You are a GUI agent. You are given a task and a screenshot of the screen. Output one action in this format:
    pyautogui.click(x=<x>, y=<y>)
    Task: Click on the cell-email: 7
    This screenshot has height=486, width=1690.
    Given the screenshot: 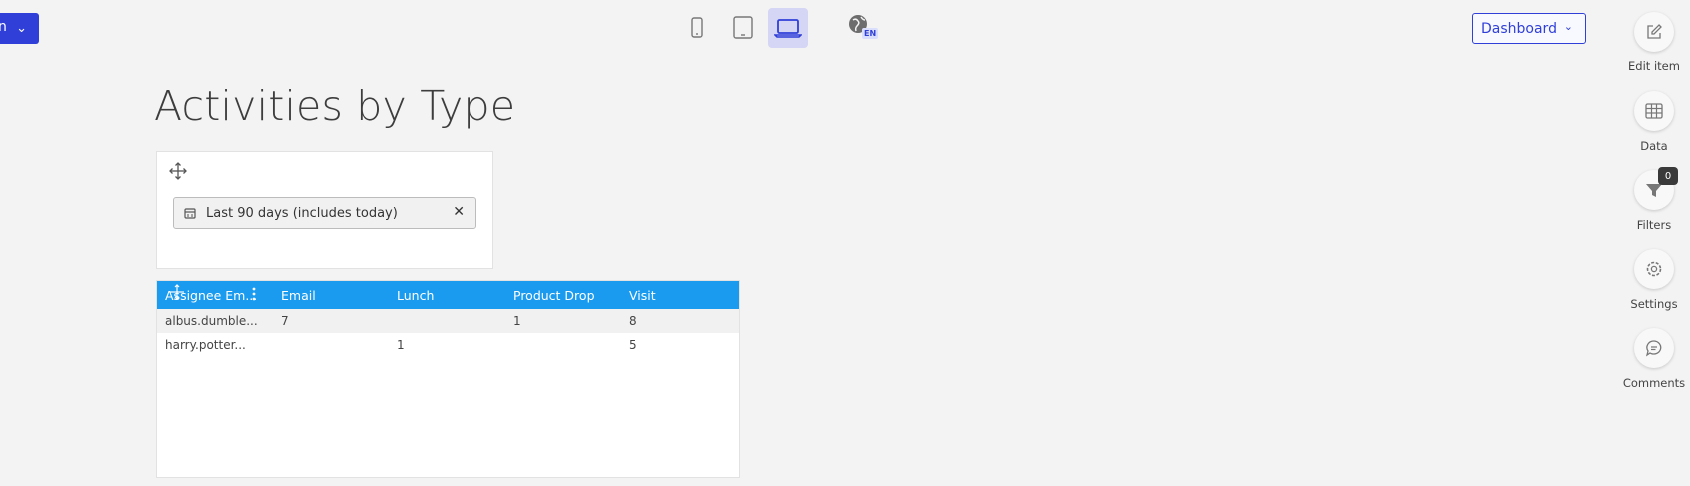 What is the action you would take?
    pyautogui.click(x=285, y=321)
    